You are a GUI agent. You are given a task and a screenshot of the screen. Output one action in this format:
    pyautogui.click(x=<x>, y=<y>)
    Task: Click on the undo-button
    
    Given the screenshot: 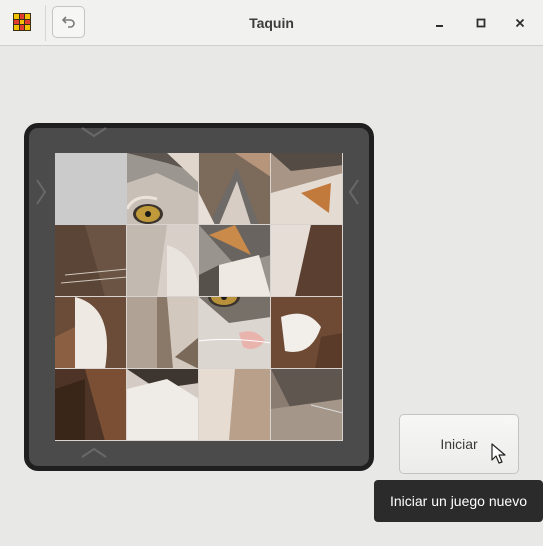 What is the action you would take?
    pyautogui.click(x=68, y=22)
    